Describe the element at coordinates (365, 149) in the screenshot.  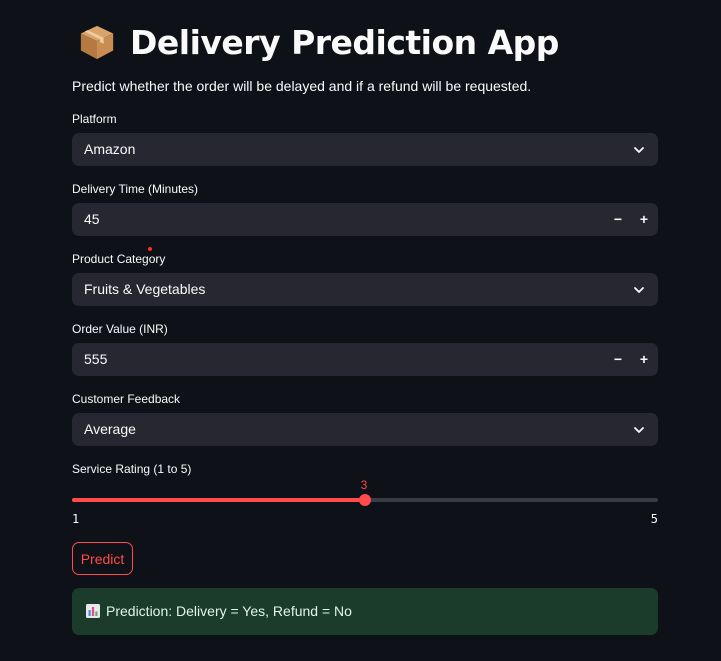
I see `platform-select: Amazon` at that location.